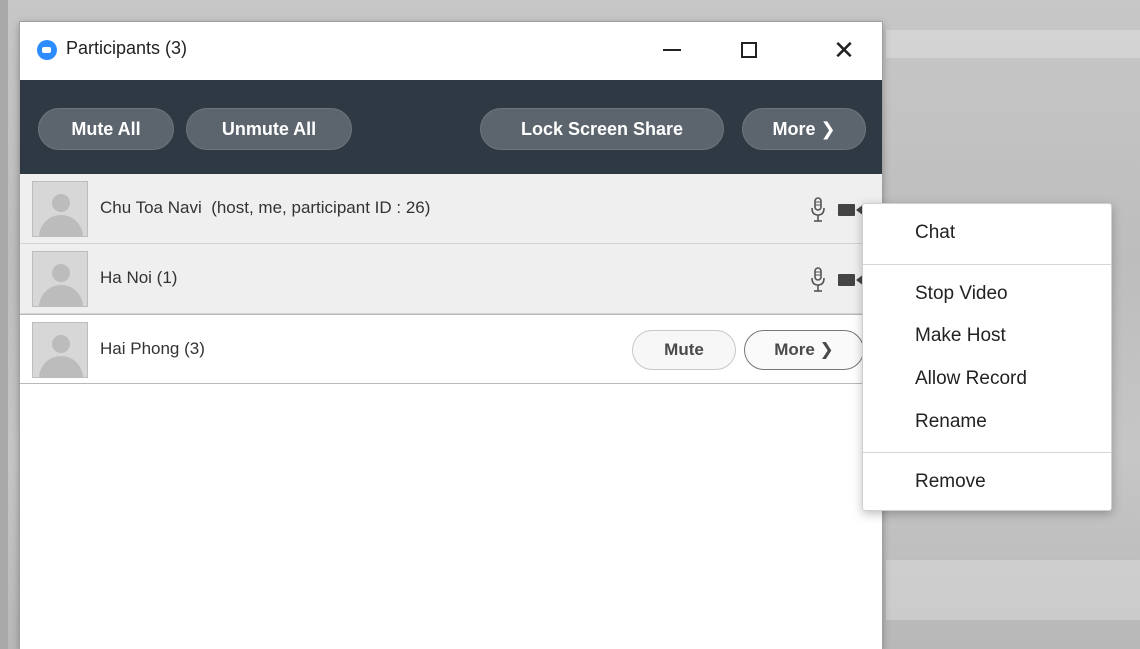 This screenshot has height=649, width=1140. I want to click on minimize-icon, so click(672, 50).